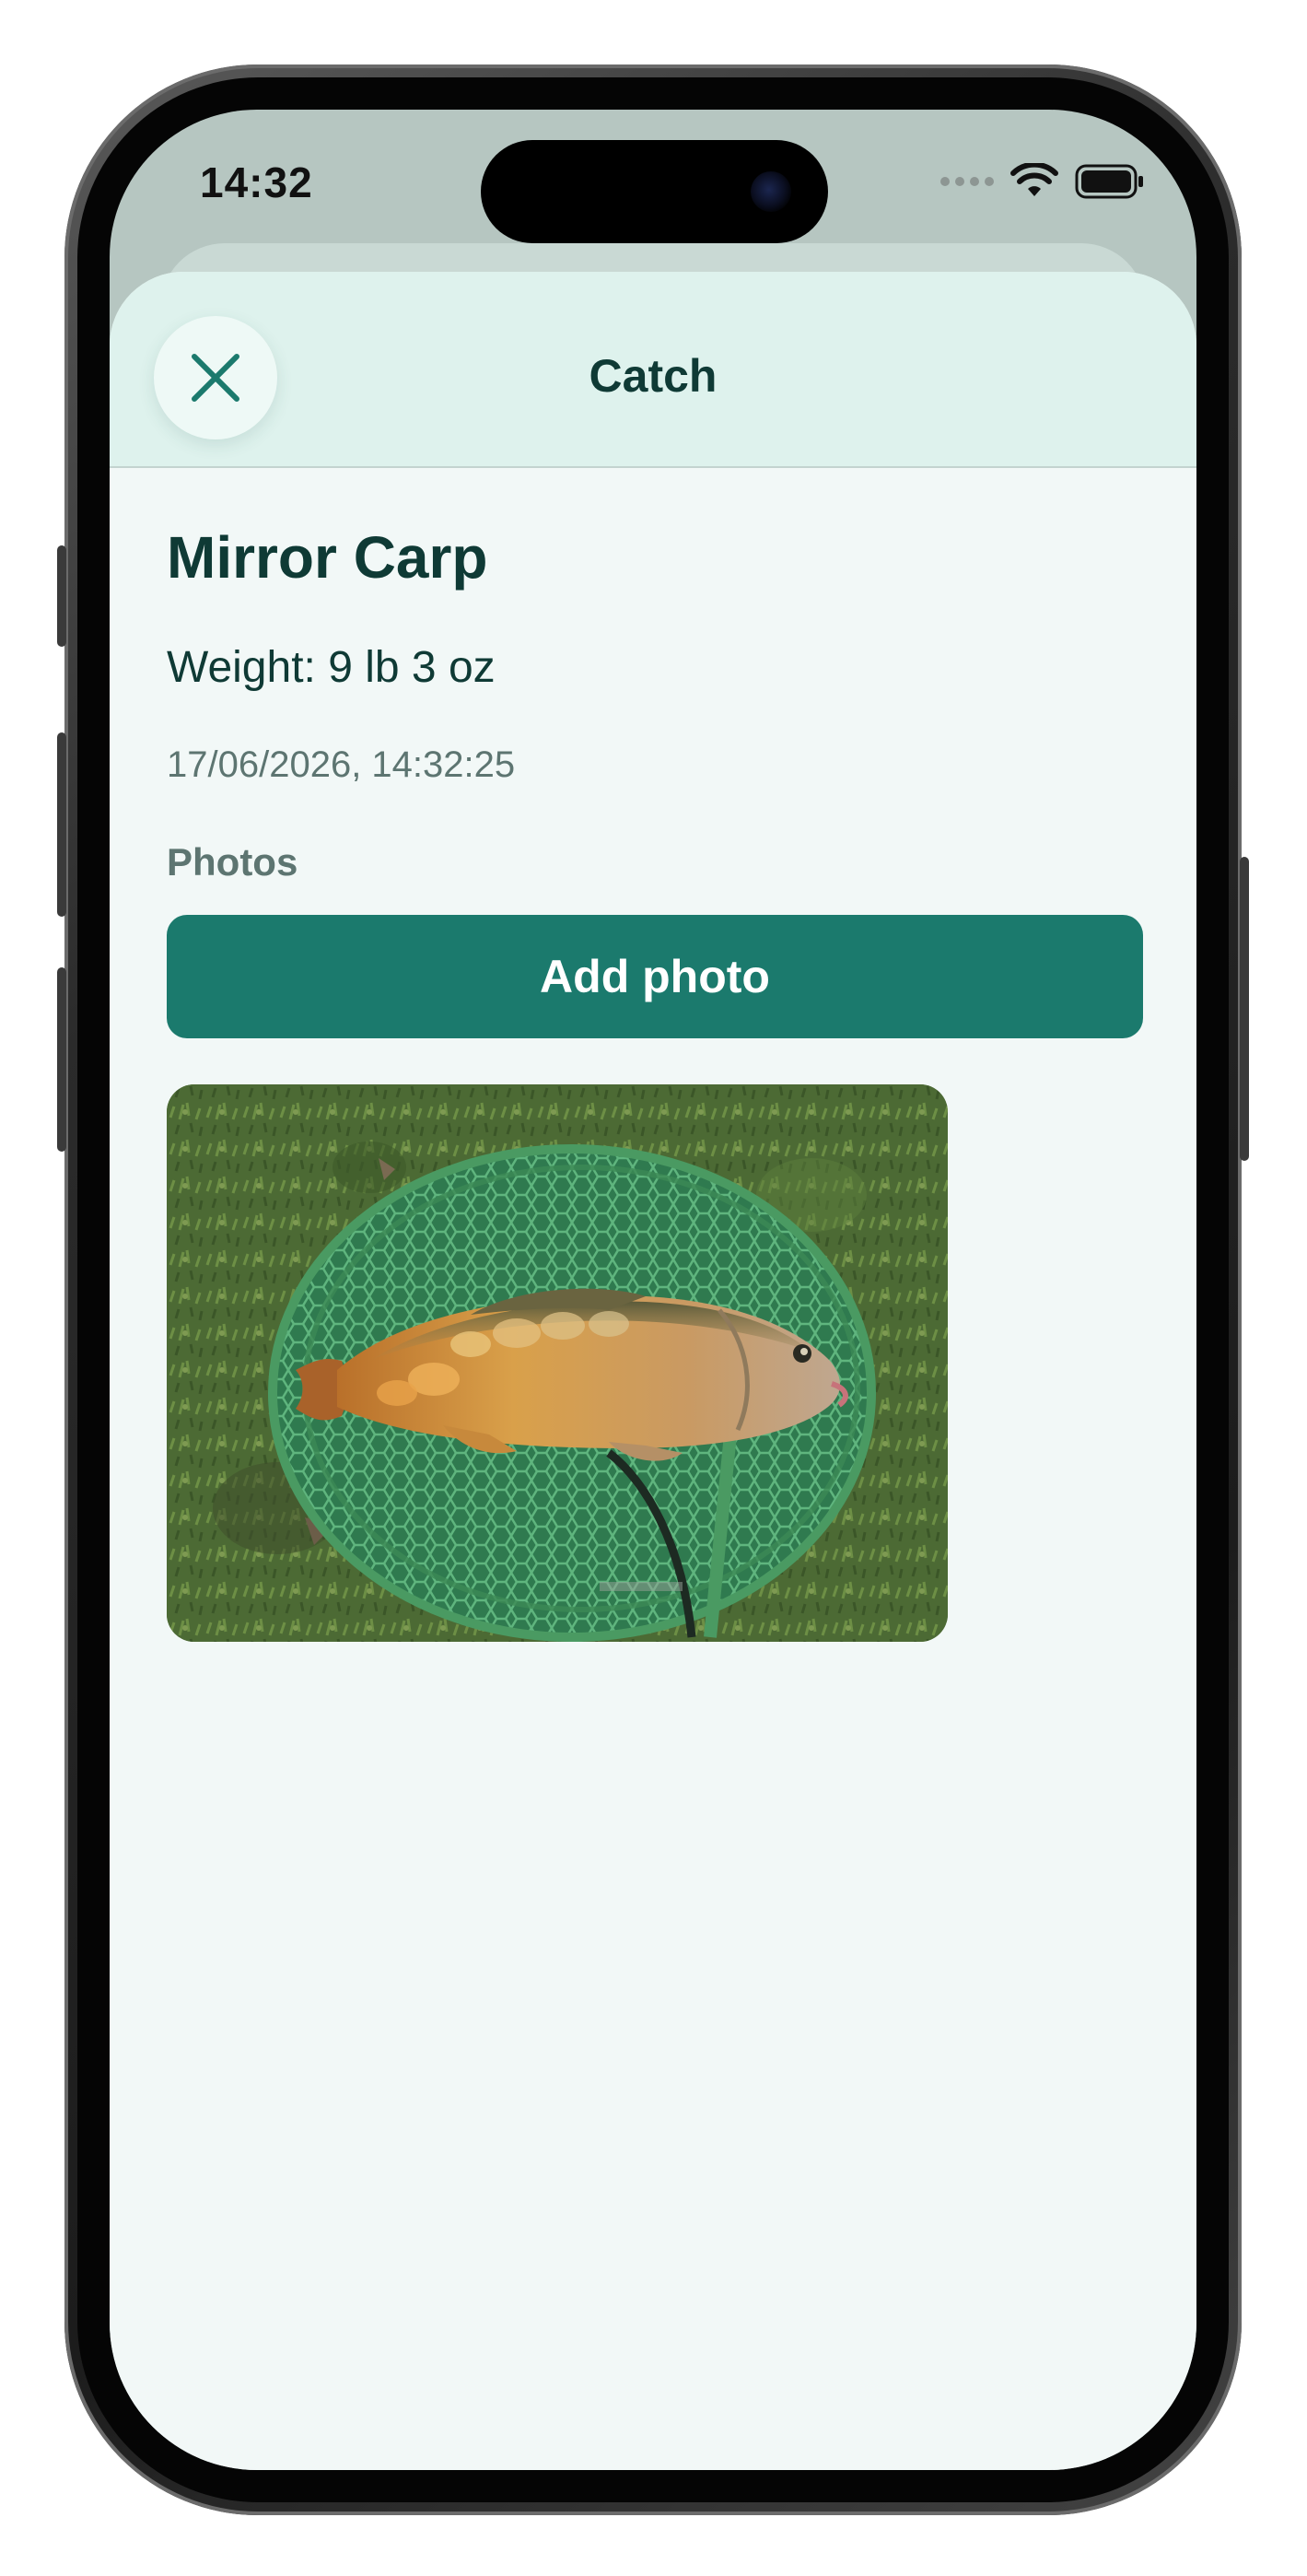  What do you see at coordinates (653, 376) in the screenshot?
I see `sheet-title: Catch` at bounding box center [653, 376].